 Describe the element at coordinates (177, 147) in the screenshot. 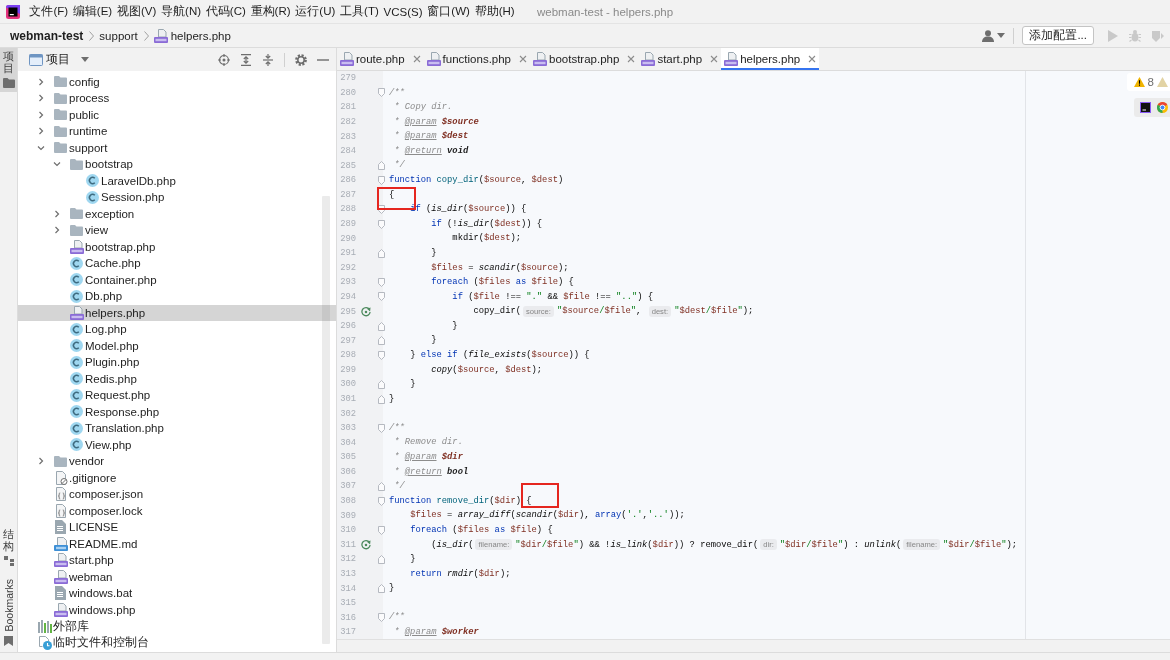

I see `tree-item: support` at that location.